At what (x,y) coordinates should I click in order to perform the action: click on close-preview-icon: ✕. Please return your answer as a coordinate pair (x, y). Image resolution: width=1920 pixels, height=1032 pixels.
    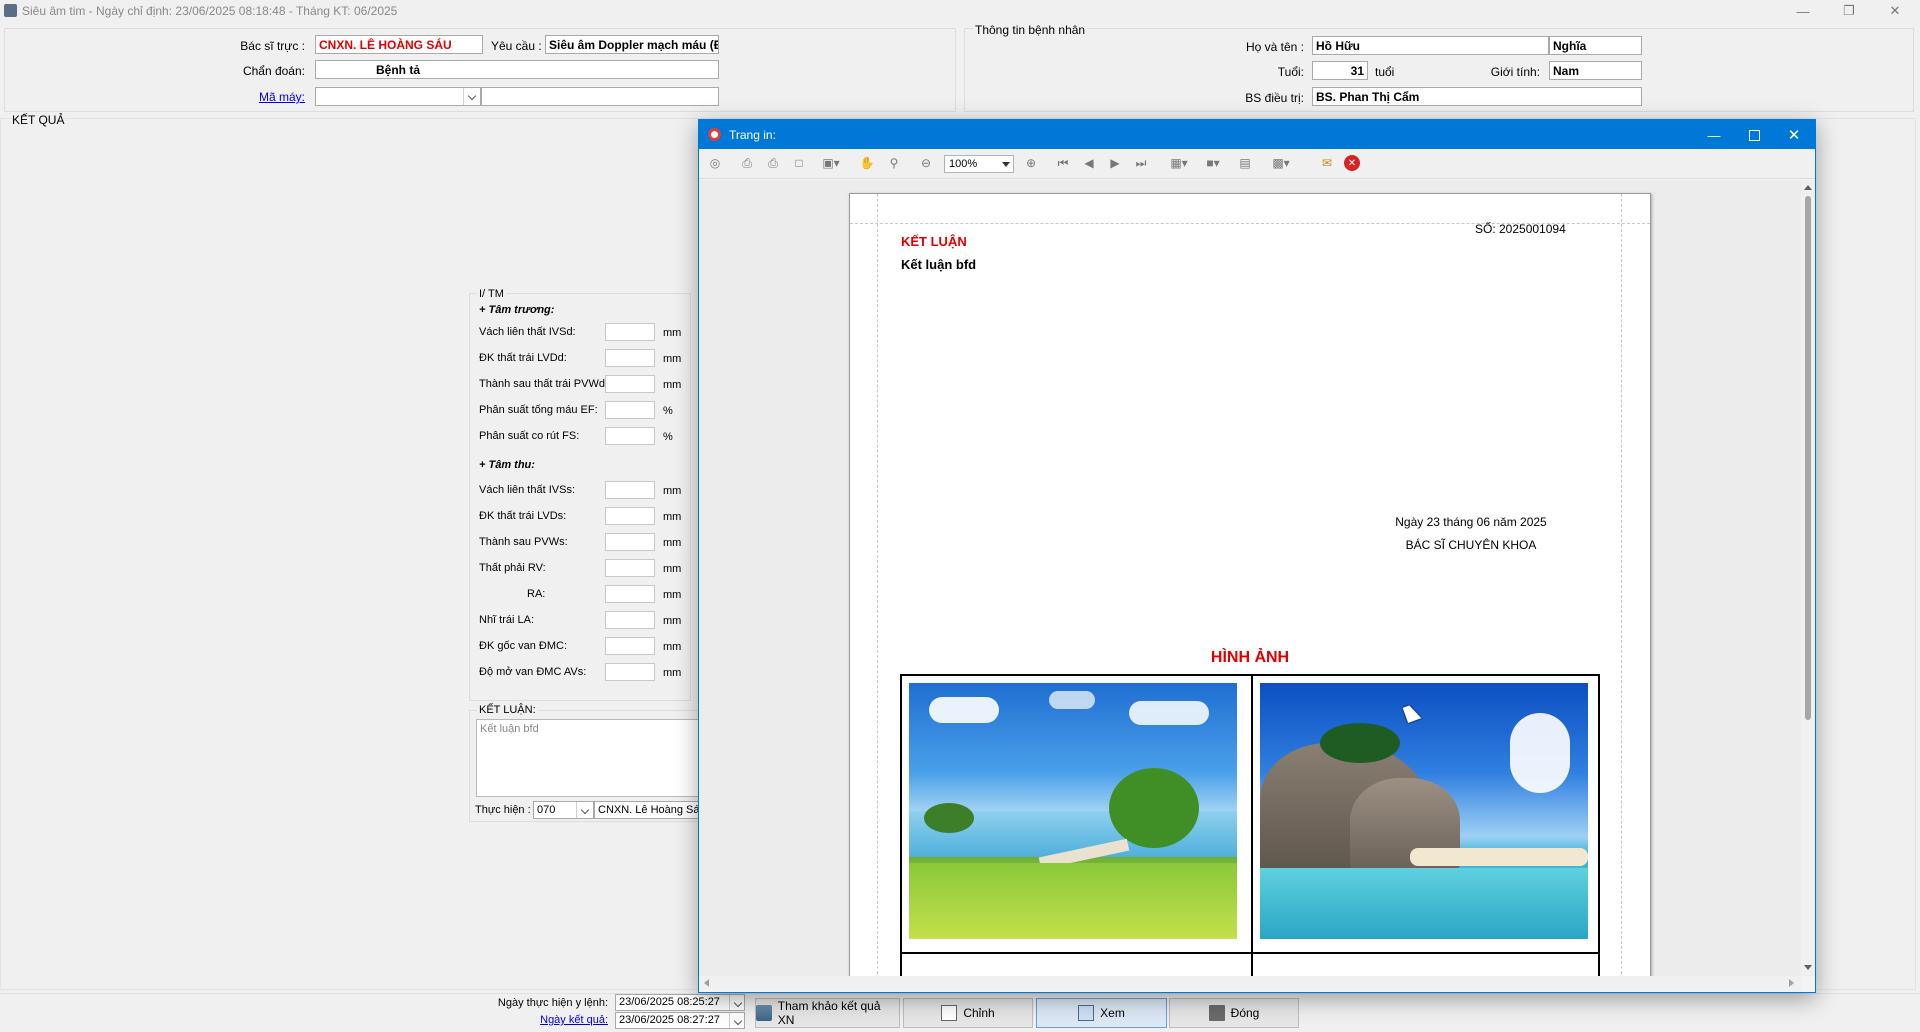
    Looking at the image, I should click on (1352, 163).